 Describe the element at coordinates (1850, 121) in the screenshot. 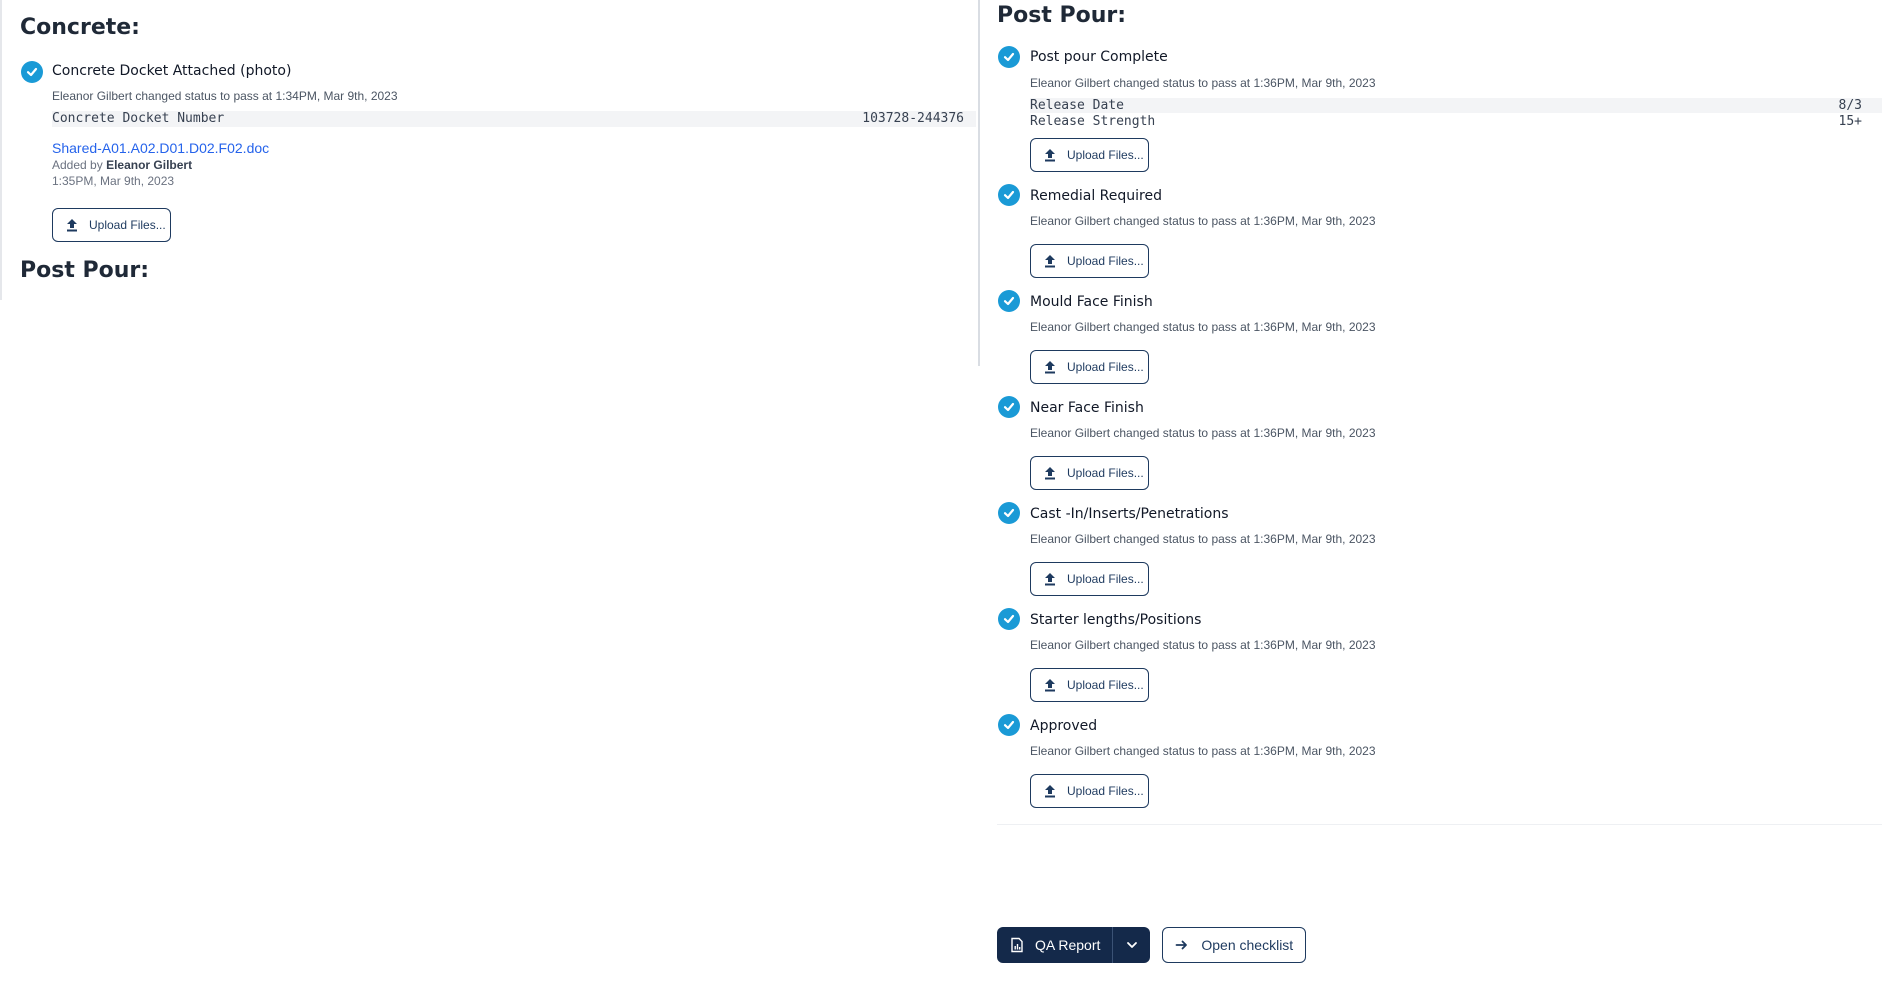

I see `field-value: 15+` at that location.